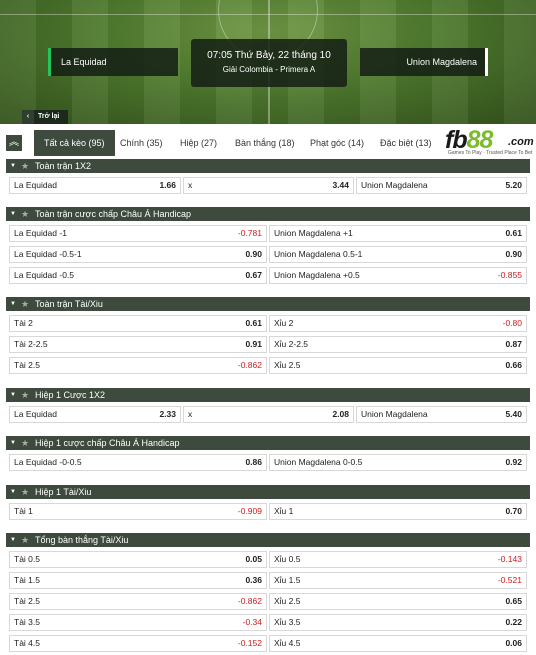  What do you see at coordinates (513, 185) in the screenshot?
I see `odds-value: 5.20` at bounding box center [513, 185].